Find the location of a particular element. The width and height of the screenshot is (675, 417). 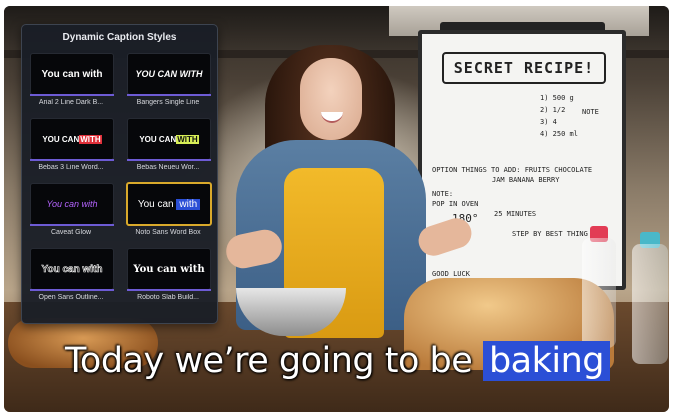

style-tile-arial: You can with is located at coordinates (72, 74).